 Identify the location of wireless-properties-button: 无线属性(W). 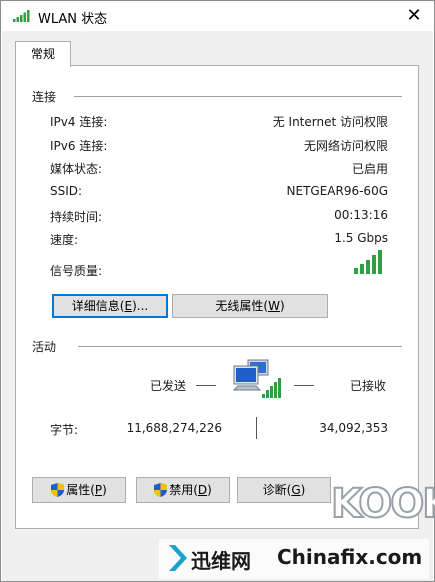
(250, 306).